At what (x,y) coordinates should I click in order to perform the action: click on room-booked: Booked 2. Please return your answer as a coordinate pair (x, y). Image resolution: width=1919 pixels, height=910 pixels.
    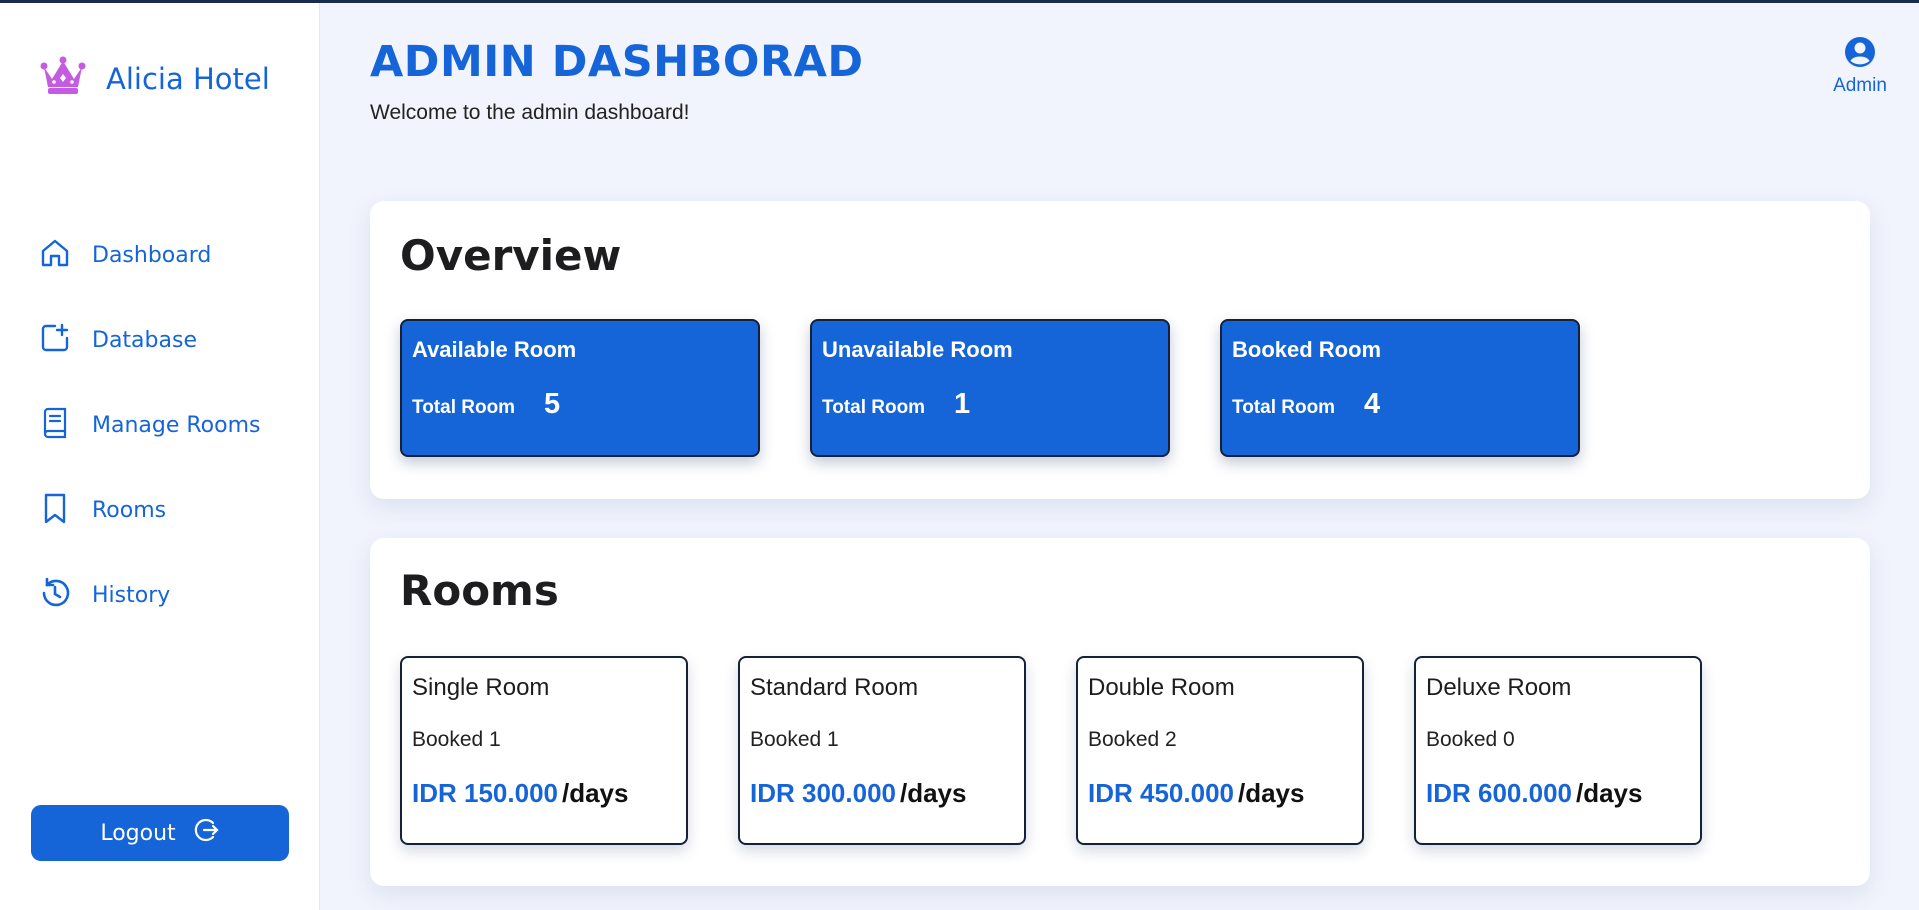
    Looking at the image, I should click on (1132, 739).